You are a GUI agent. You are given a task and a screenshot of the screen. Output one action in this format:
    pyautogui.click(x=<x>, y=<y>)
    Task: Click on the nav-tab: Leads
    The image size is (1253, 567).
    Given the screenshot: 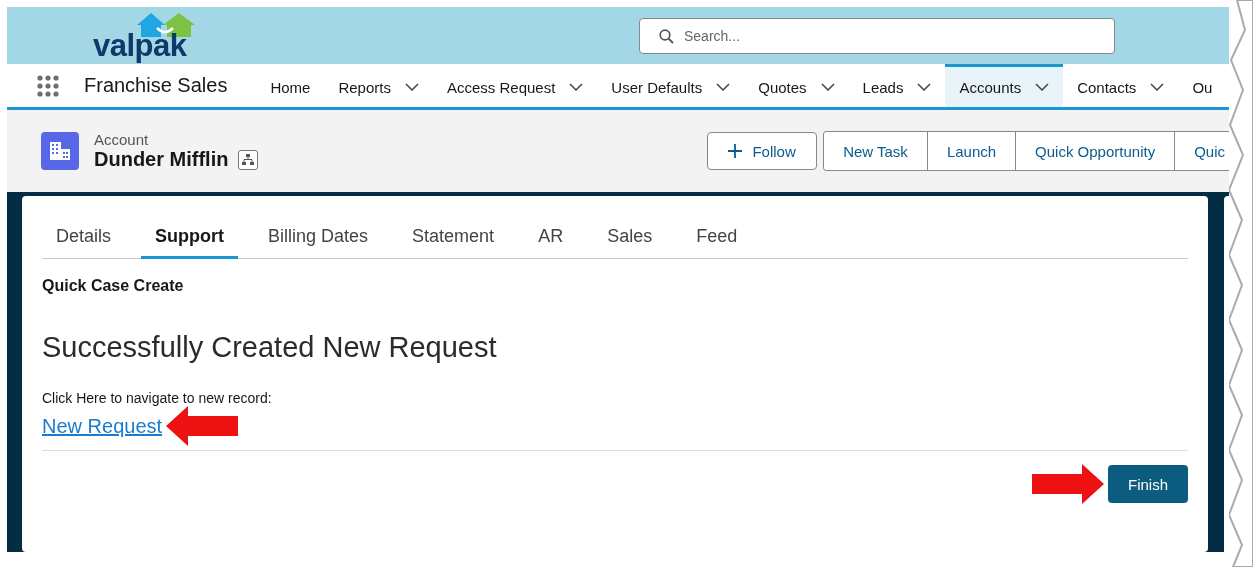 What is the action you would take?
    pyautogui.click(x=897, y=85)
    